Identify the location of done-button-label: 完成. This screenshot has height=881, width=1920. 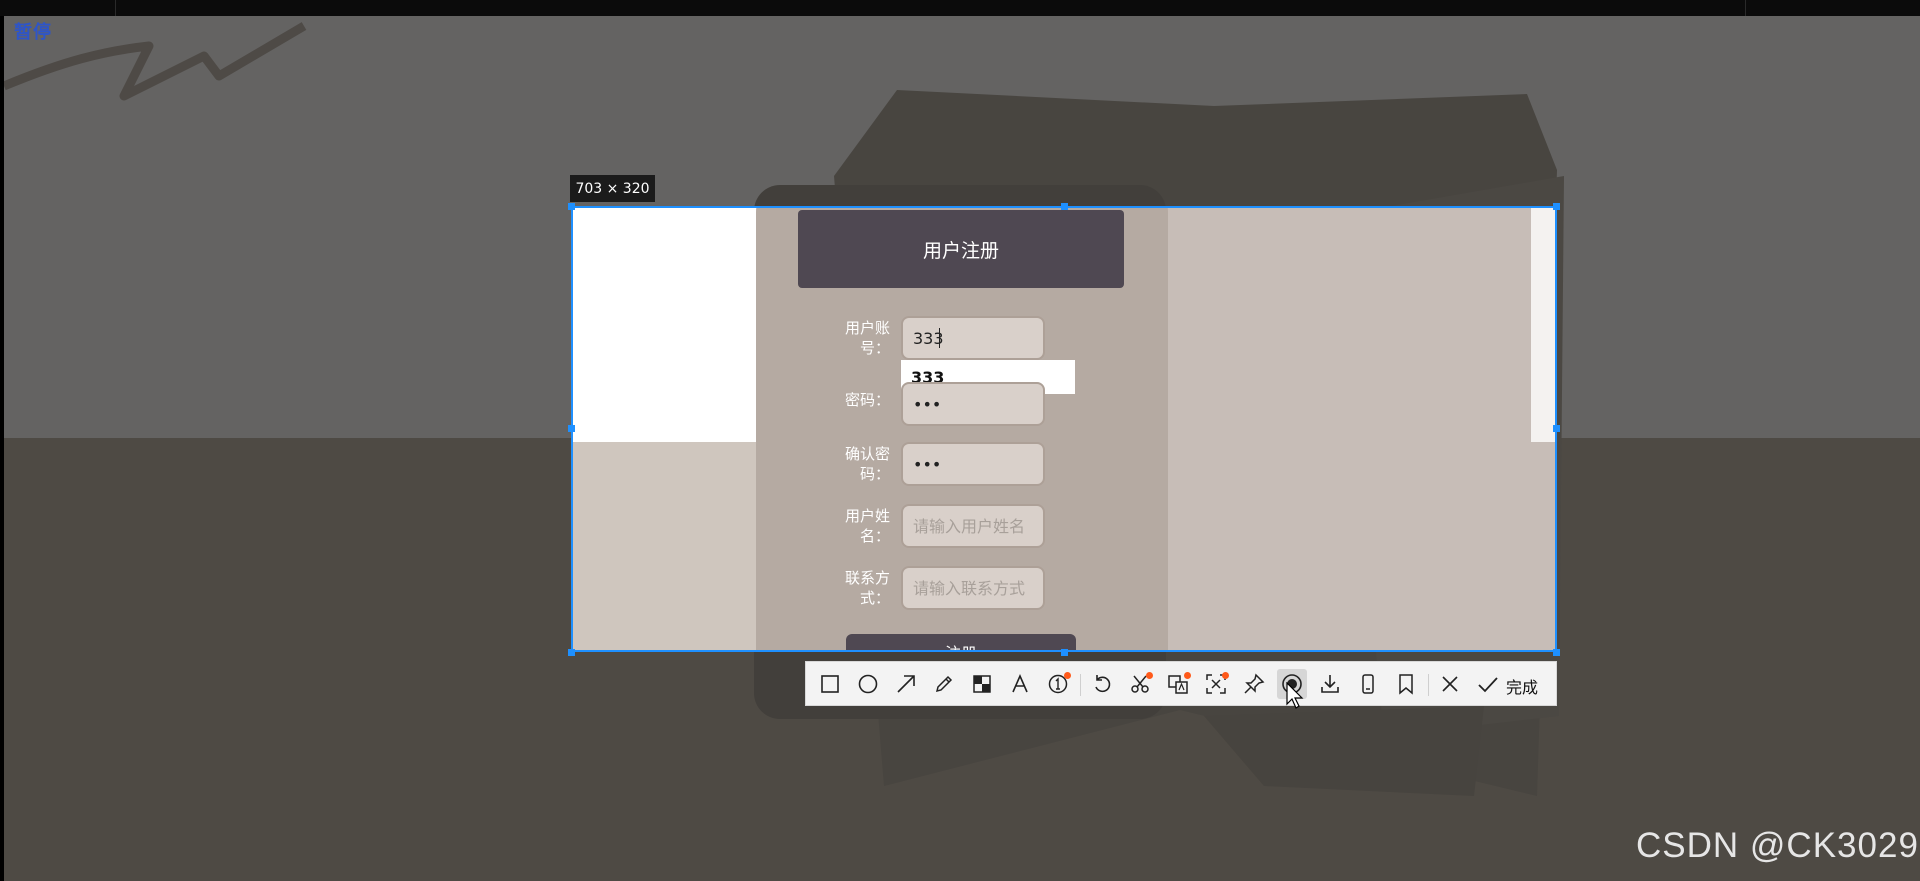
(1522, 686).